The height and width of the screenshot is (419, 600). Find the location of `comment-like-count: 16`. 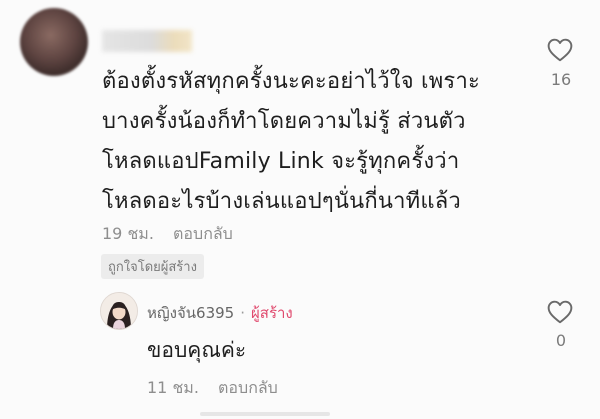

comment-like-count: 16 is located at coordinates (561, 79).